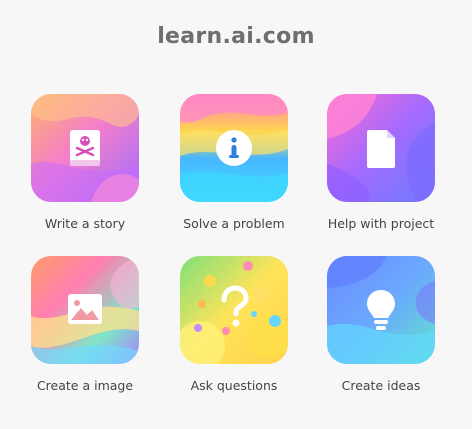  I want to click on site-title: learn.ai.com, so click(236, 36).